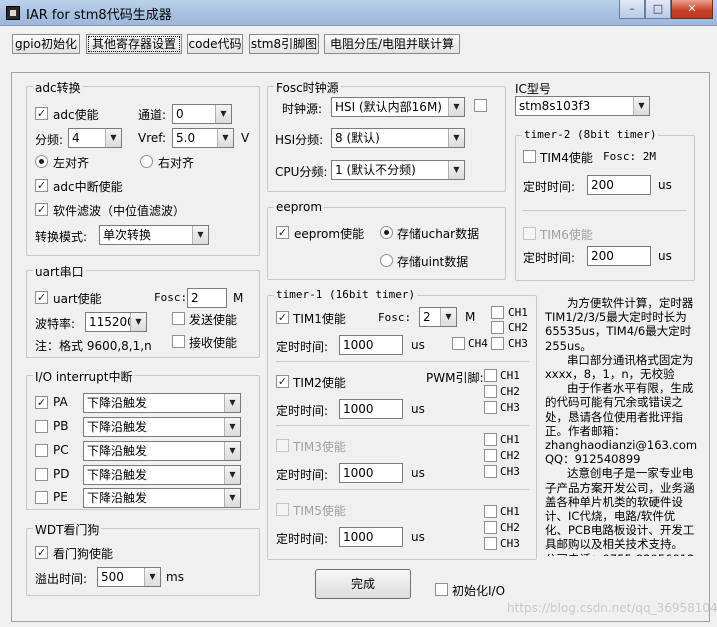 The image size is (717, 627). What do you see at coordinates (490, 455) in the screenshot?
I see `tim3-ch2-checkbox` at bounding box center [490, 455].